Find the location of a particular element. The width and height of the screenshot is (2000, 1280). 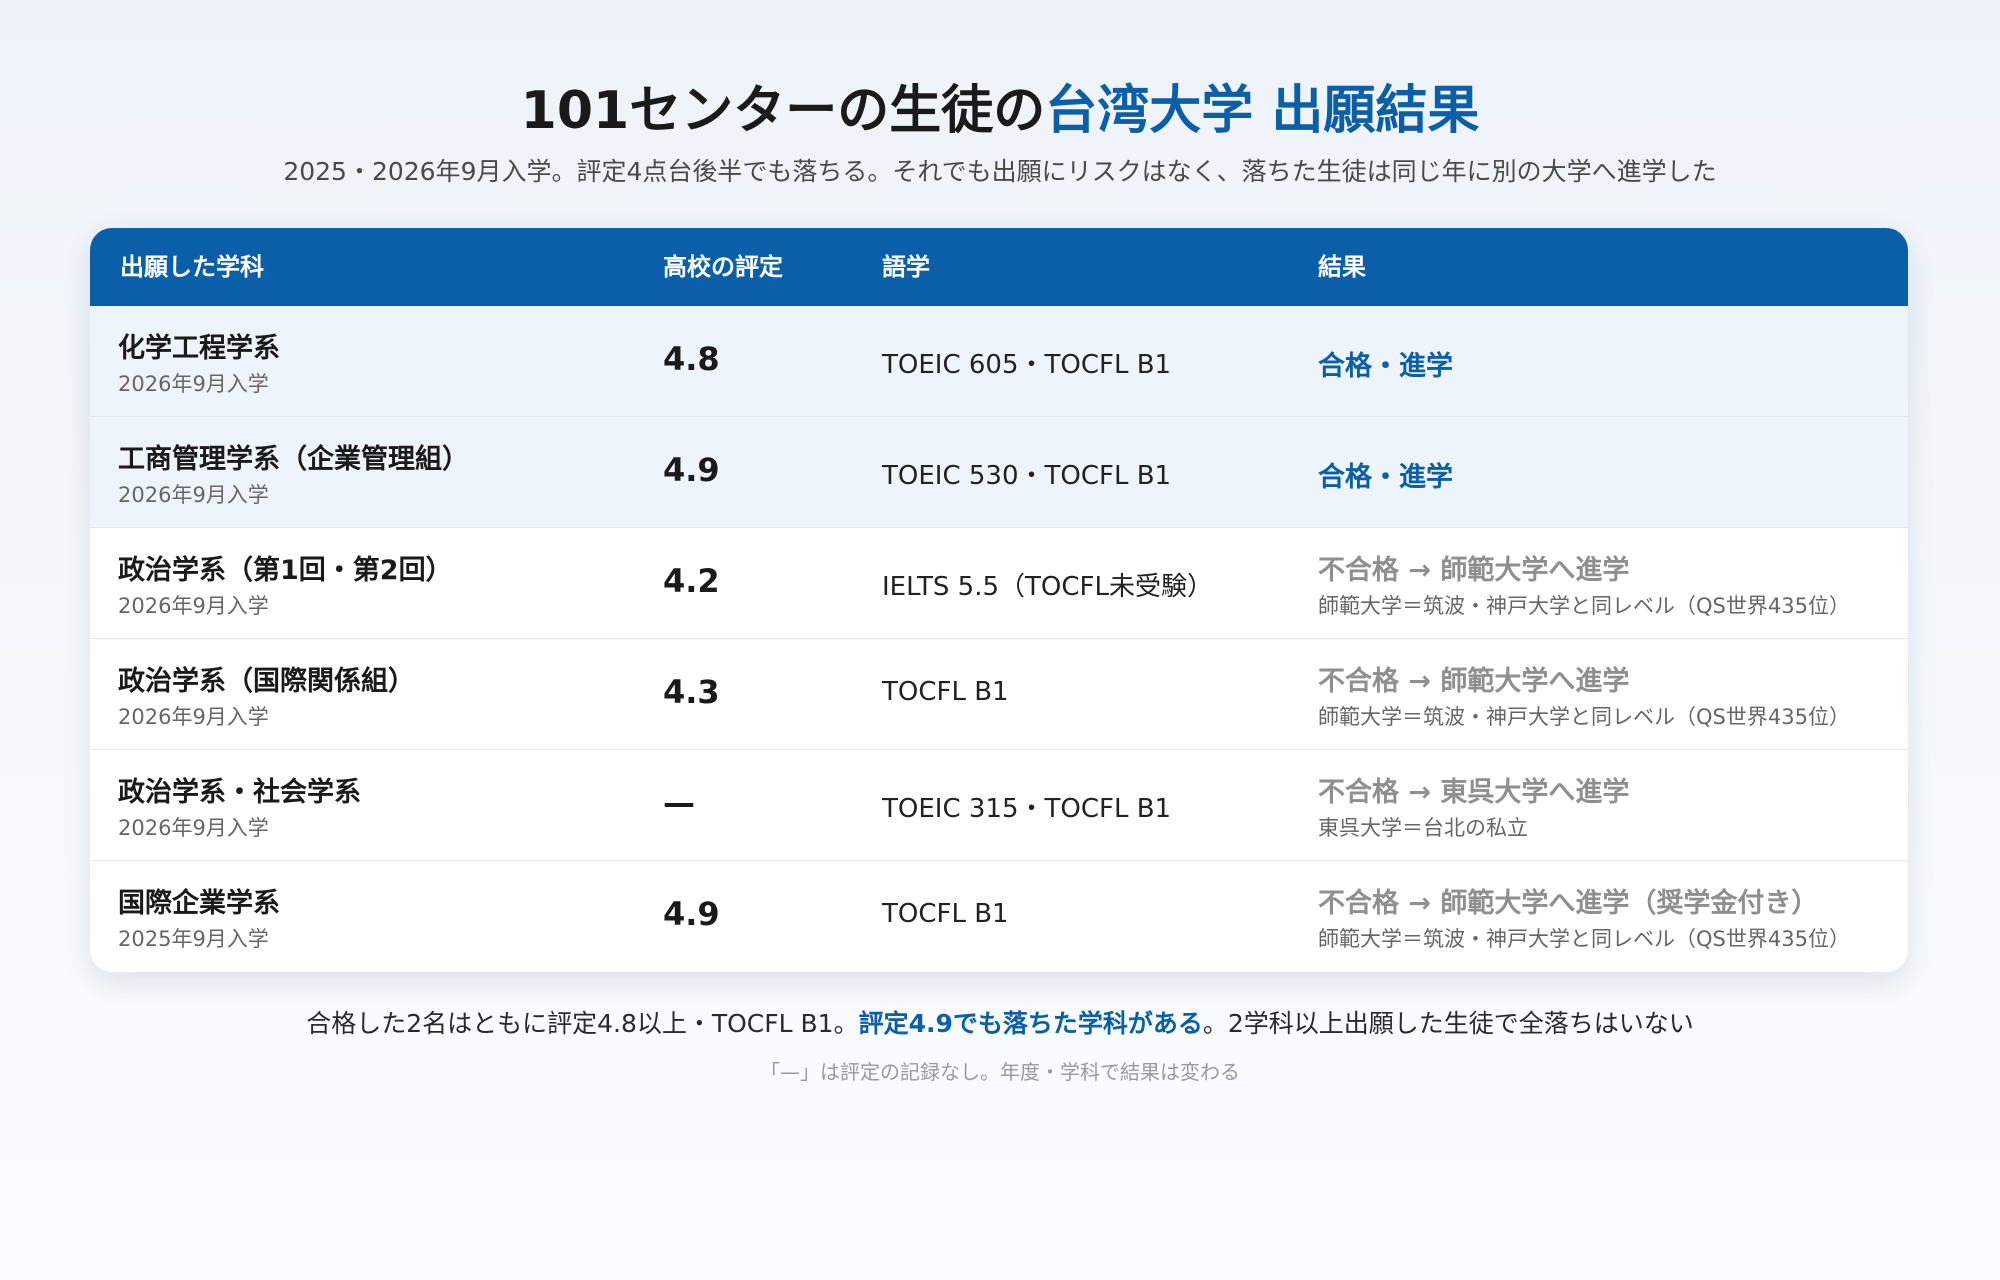

result-status: 不合格 → 師範大学へ進学（奨学金付き） is located at coordinates (1568, 903).